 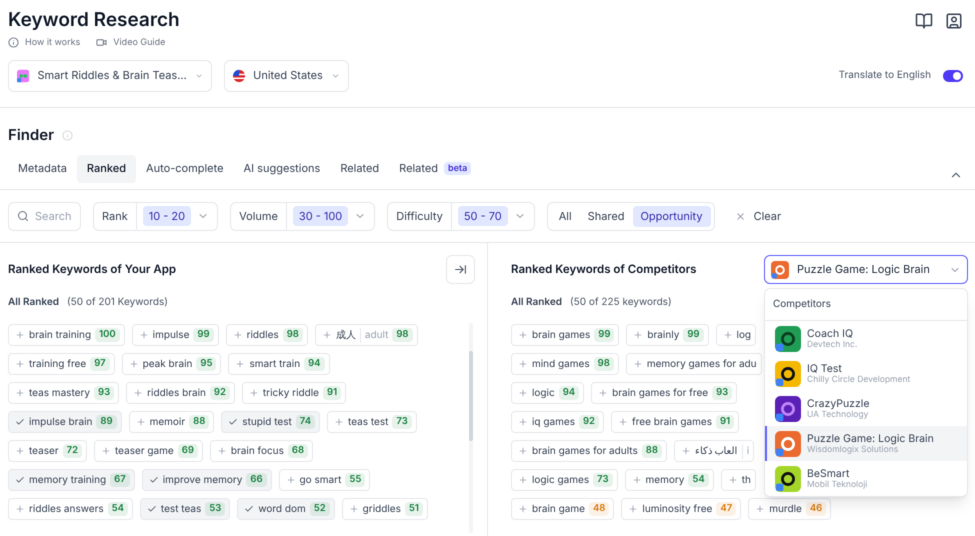 I want to click on range-filter: Volume 30 - 100, so click(x=303, y=216).